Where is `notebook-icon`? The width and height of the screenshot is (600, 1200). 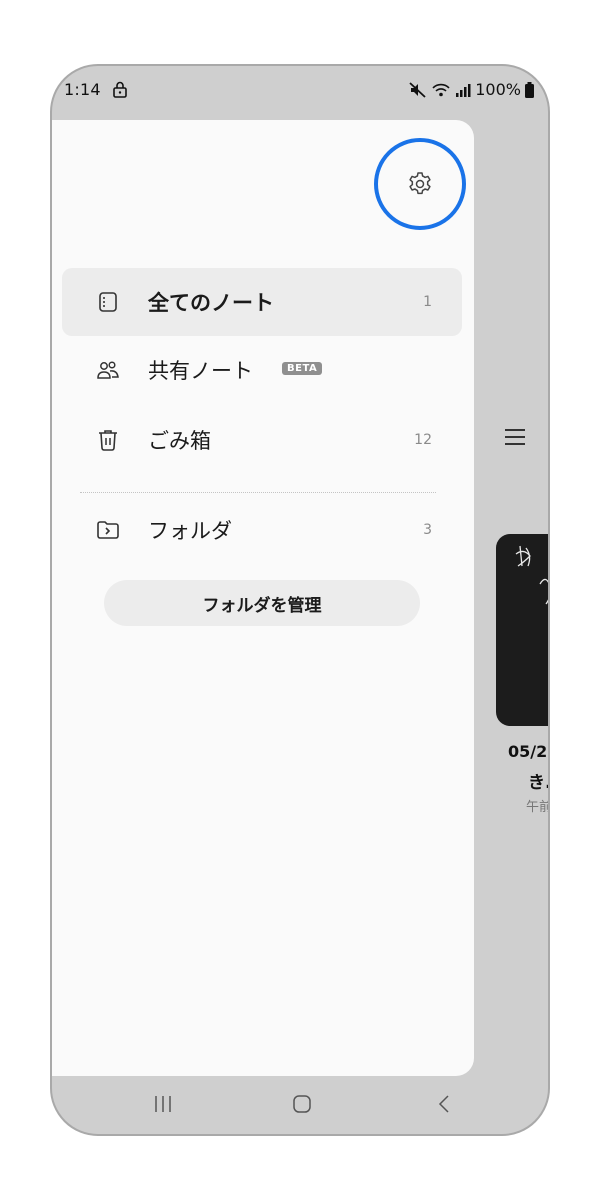 notebook-icon is located at coordinates (108, 302).